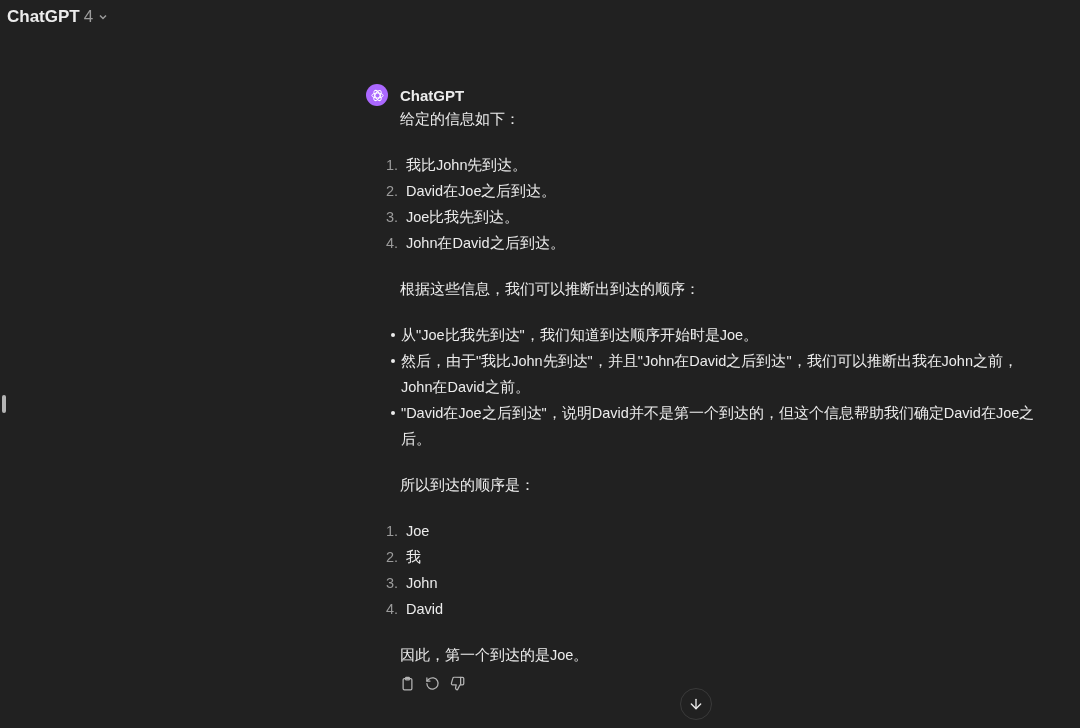  I want to click on copy-icon, so click(407, 683).